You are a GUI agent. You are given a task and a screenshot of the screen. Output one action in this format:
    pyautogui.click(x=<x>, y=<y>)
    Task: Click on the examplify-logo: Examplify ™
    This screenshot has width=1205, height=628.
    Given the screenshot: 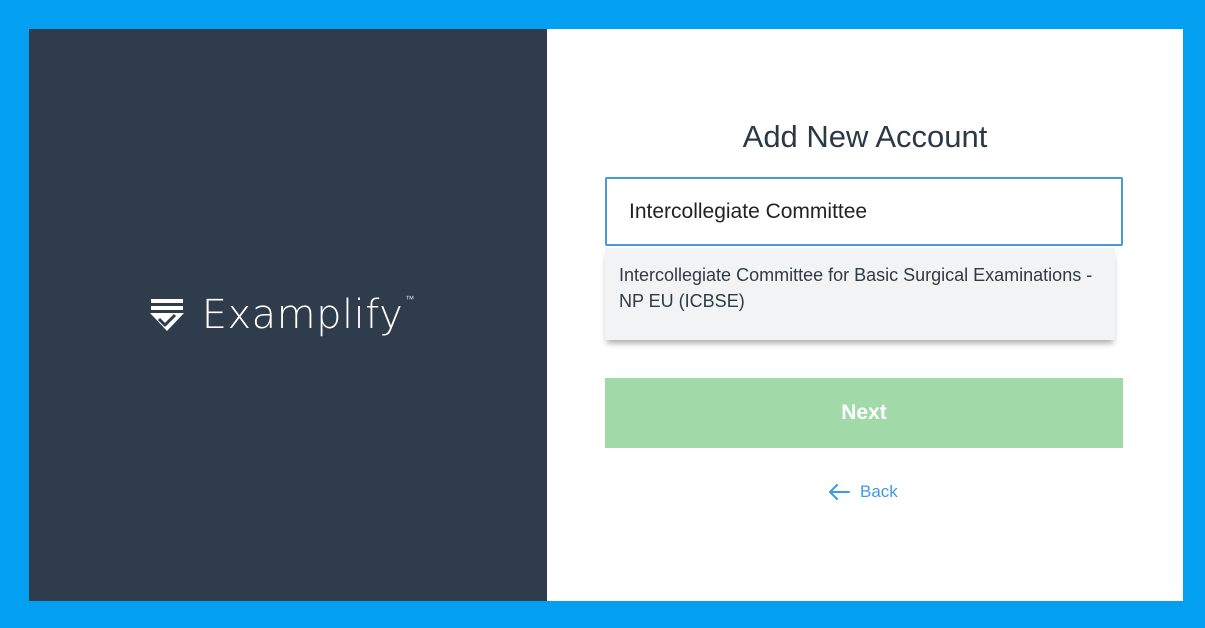 What is the action you would take?
    pyautogui.click(x=281, y=315)
    